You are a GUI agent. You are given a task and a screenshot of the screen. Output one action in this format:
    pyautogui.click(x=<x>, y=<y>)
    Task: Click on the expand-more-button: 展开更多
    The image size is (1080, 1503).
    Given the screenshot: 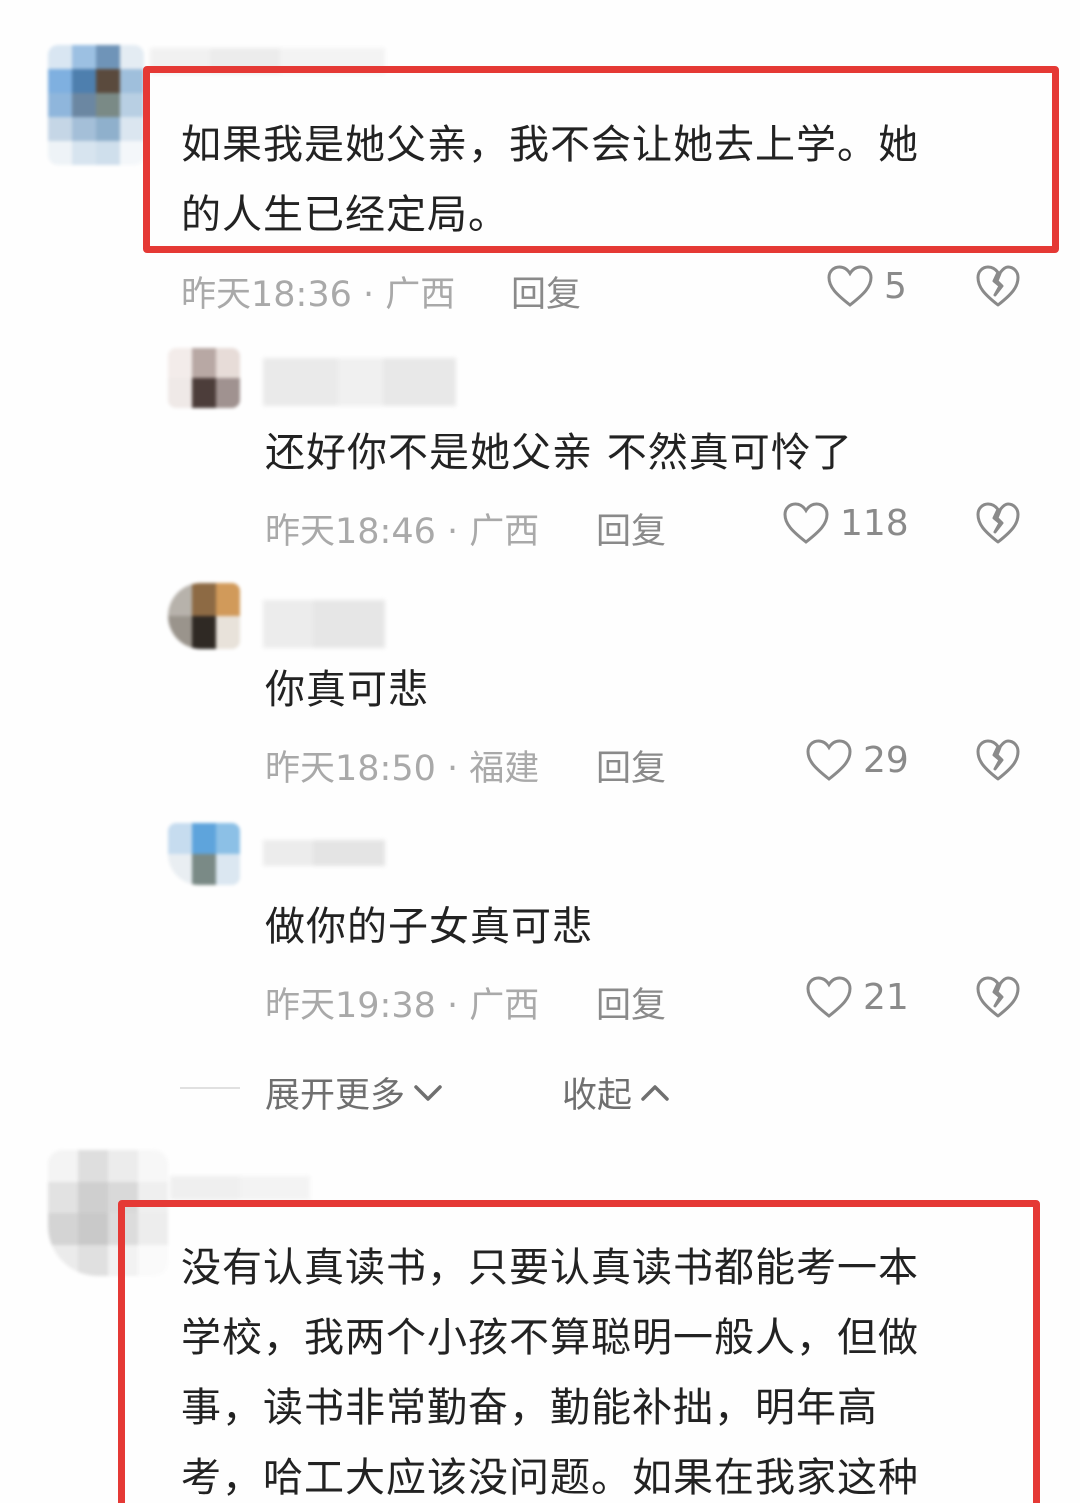 What is the action you would take?
    pyautogui.click(x=354, y=1092)
    